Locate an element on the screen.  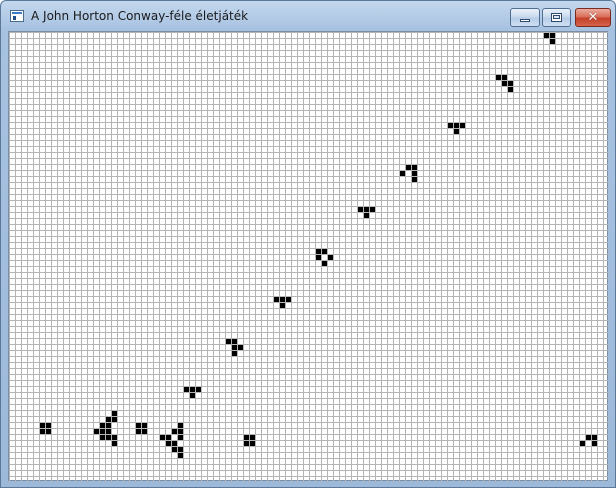
title-bar: A John Horton Conway-féle életjáték ✕ is located at coordinates (308, 16).